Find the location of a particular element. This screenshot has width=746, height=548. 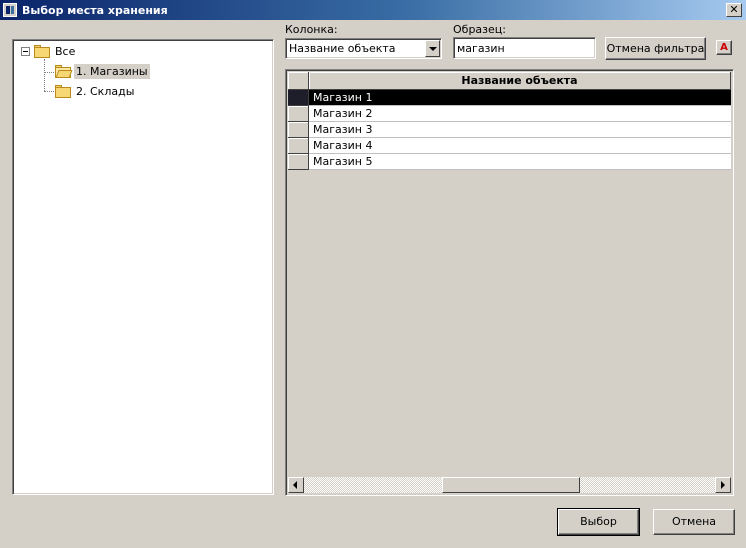

sample-label: Образец: is located at coordinates (479, 29).